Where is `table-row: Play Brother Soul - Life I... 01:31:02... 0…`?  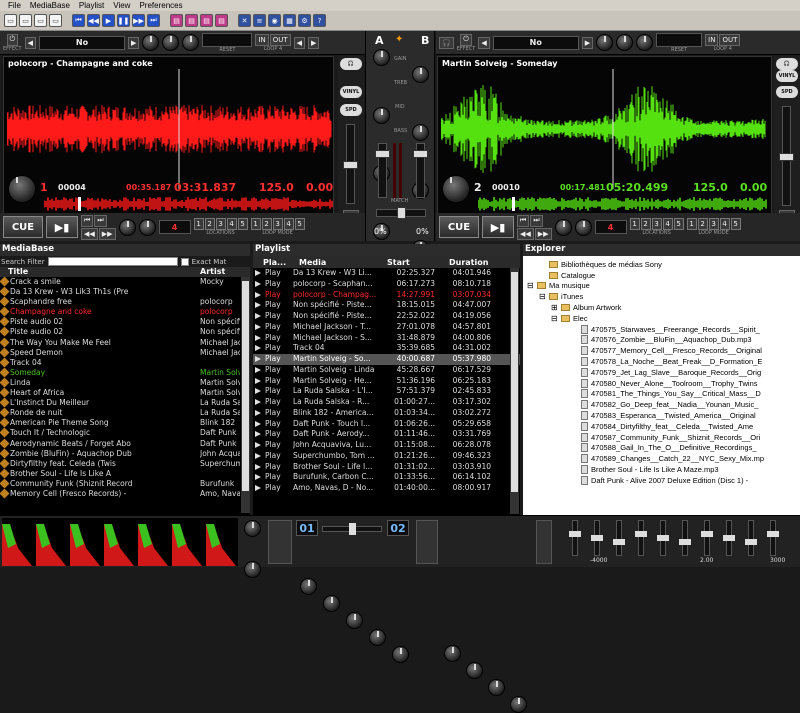
table-row: Play Brother Soul - Life I... 01:31:02... 0… is located at coordinates (386, 467).